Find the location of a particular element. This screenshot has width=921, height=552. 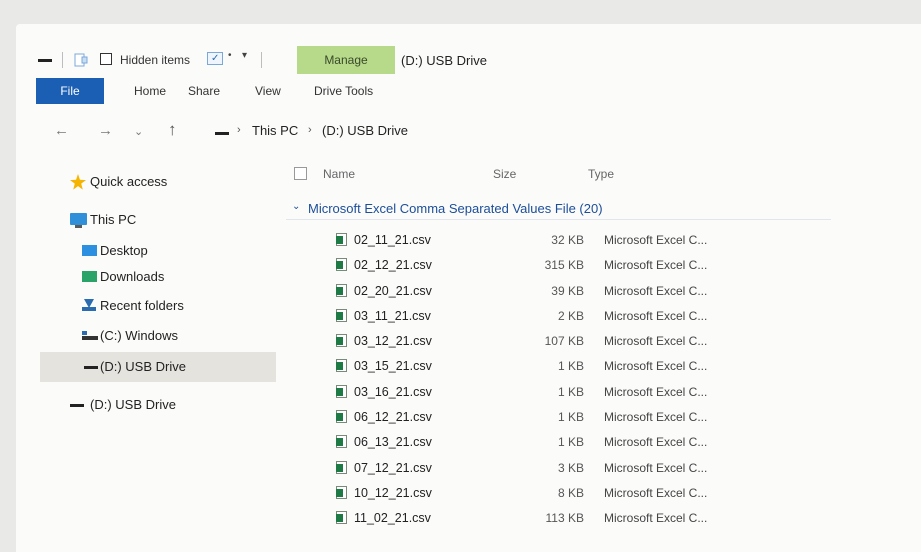

tab-home: Home is located at coordinates (150, 91).